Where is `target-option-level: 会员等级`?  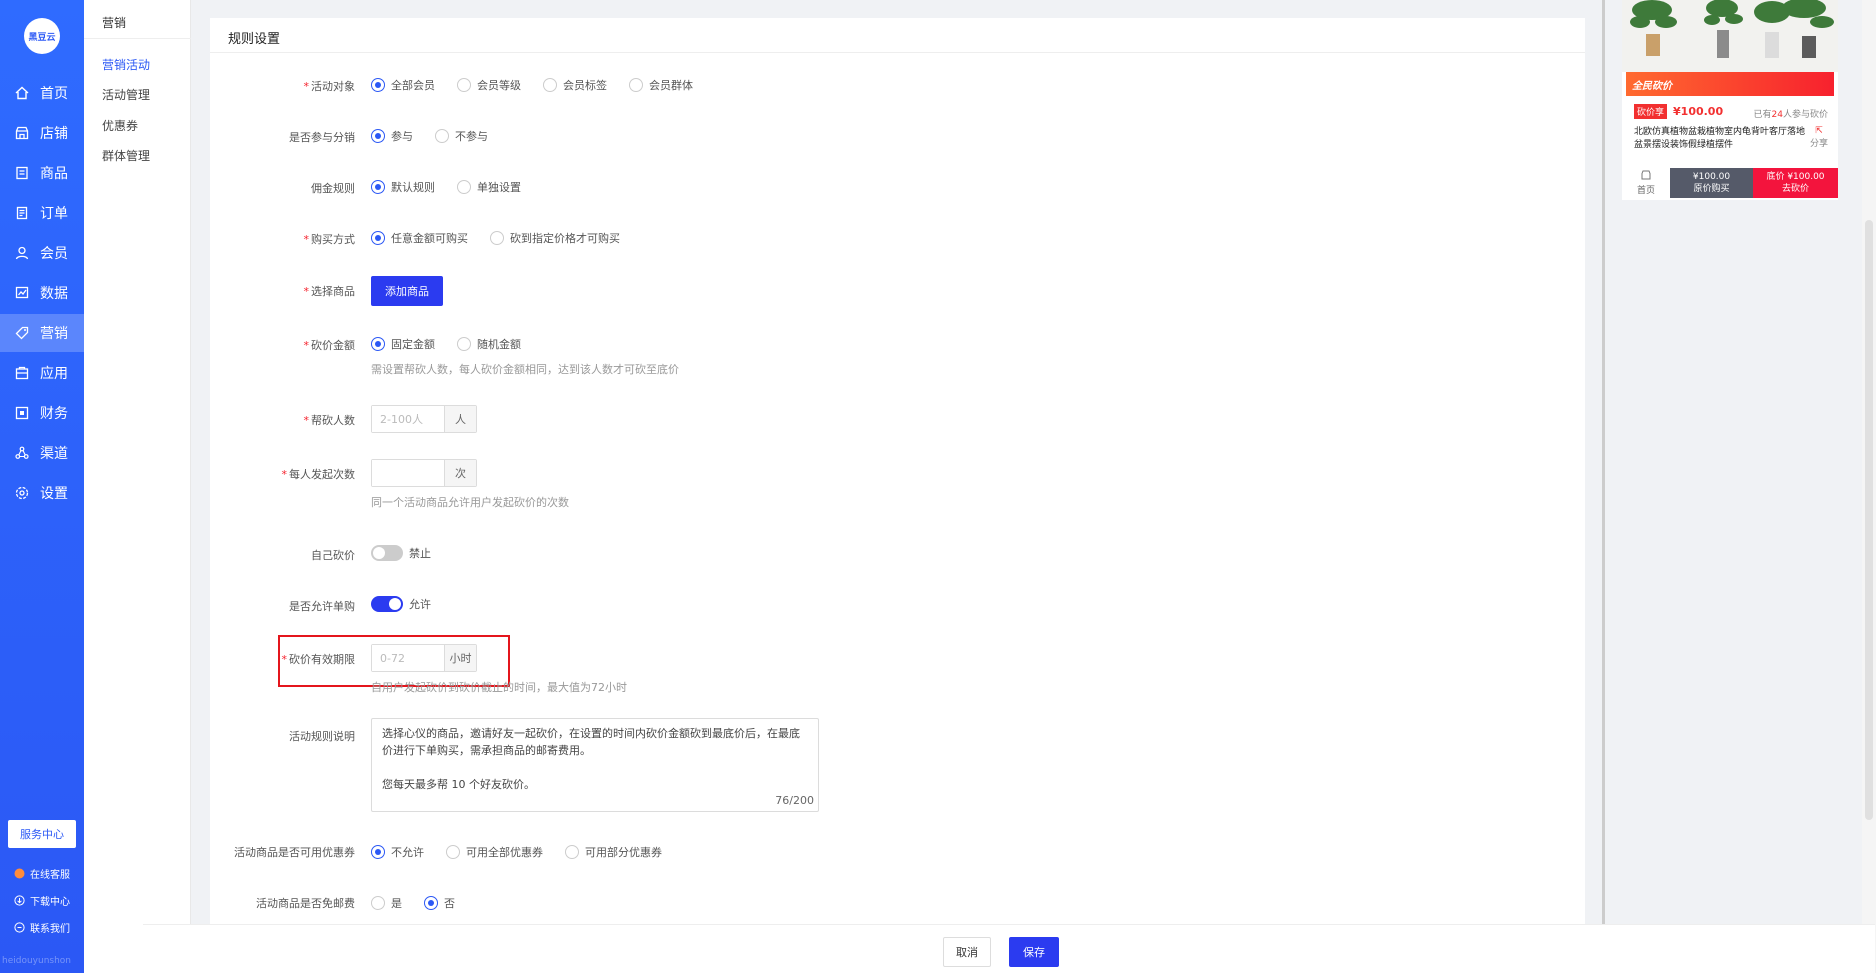 target-option-level: 会员等级 is located at coordinates (489, 85).